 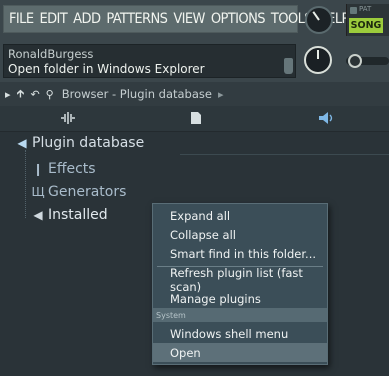 I want to click on effect-plug-icon: ❙, so click(x=38, y=169).